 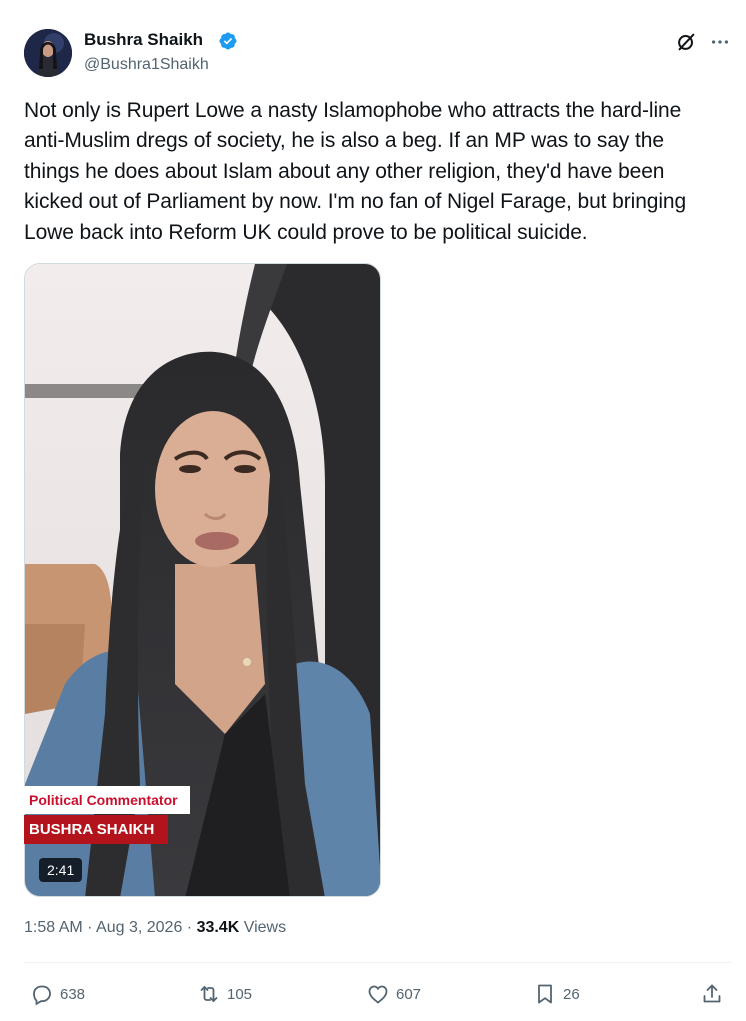 I want to click on views-count: 33.4K, so click(x=218, y=927).